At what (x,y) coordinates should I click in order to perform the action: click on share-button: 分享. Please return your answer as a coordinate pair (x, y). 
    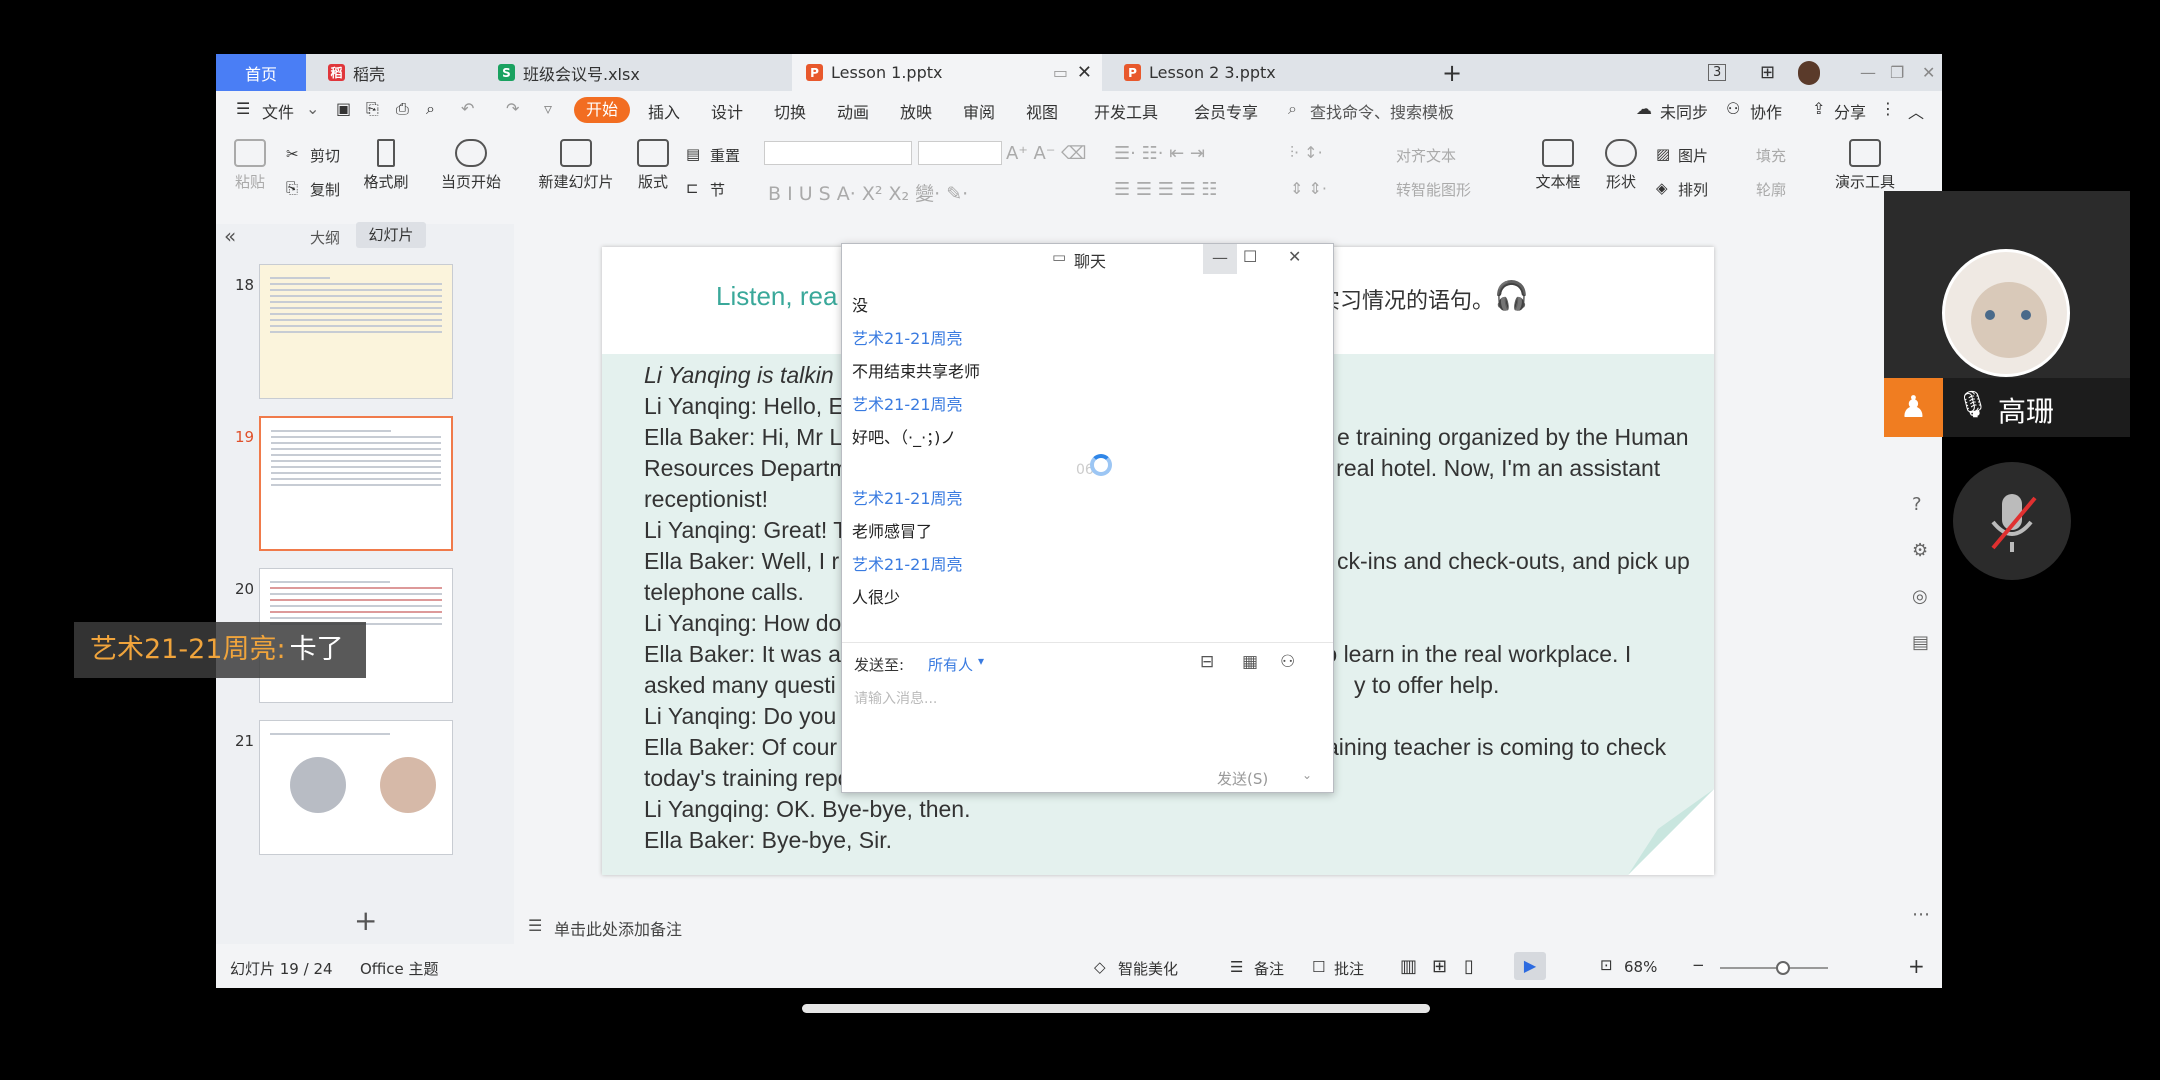
    Looking at the image, I should click on (1850, 111).